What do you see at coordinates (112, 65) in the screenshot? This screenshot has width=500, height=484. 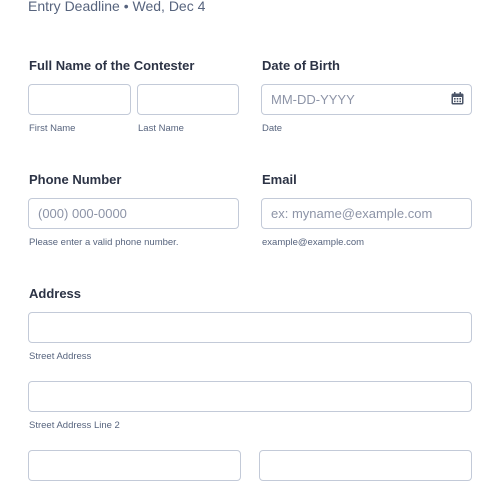 I see `full-name-label: Full Name of the Contester` at bounding box center [112, 65].